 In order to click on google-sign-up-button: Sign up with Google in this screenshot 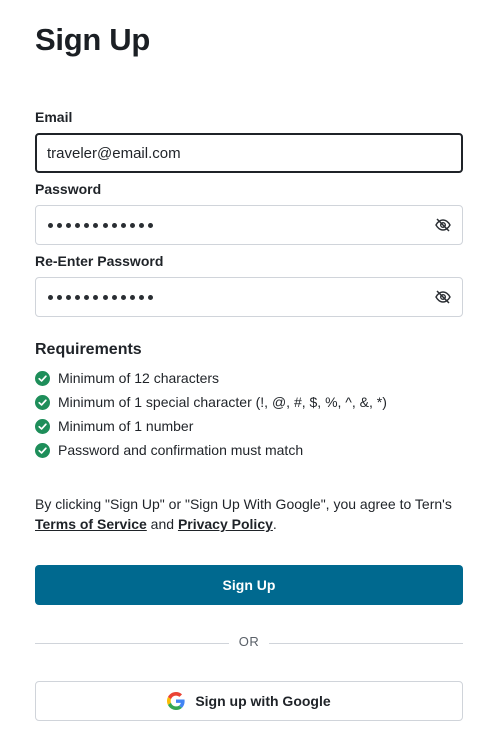, I will do `click(249, 701)`.